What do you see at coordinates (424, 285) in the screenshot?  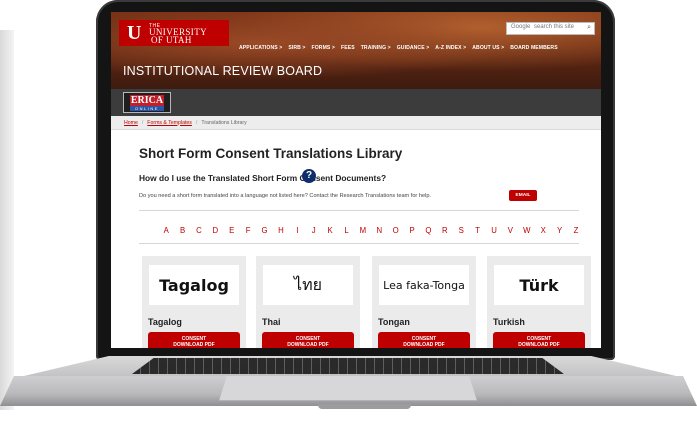 I see `card-native-name: Lea faka-Tonga` at bounding box center [424, 285].